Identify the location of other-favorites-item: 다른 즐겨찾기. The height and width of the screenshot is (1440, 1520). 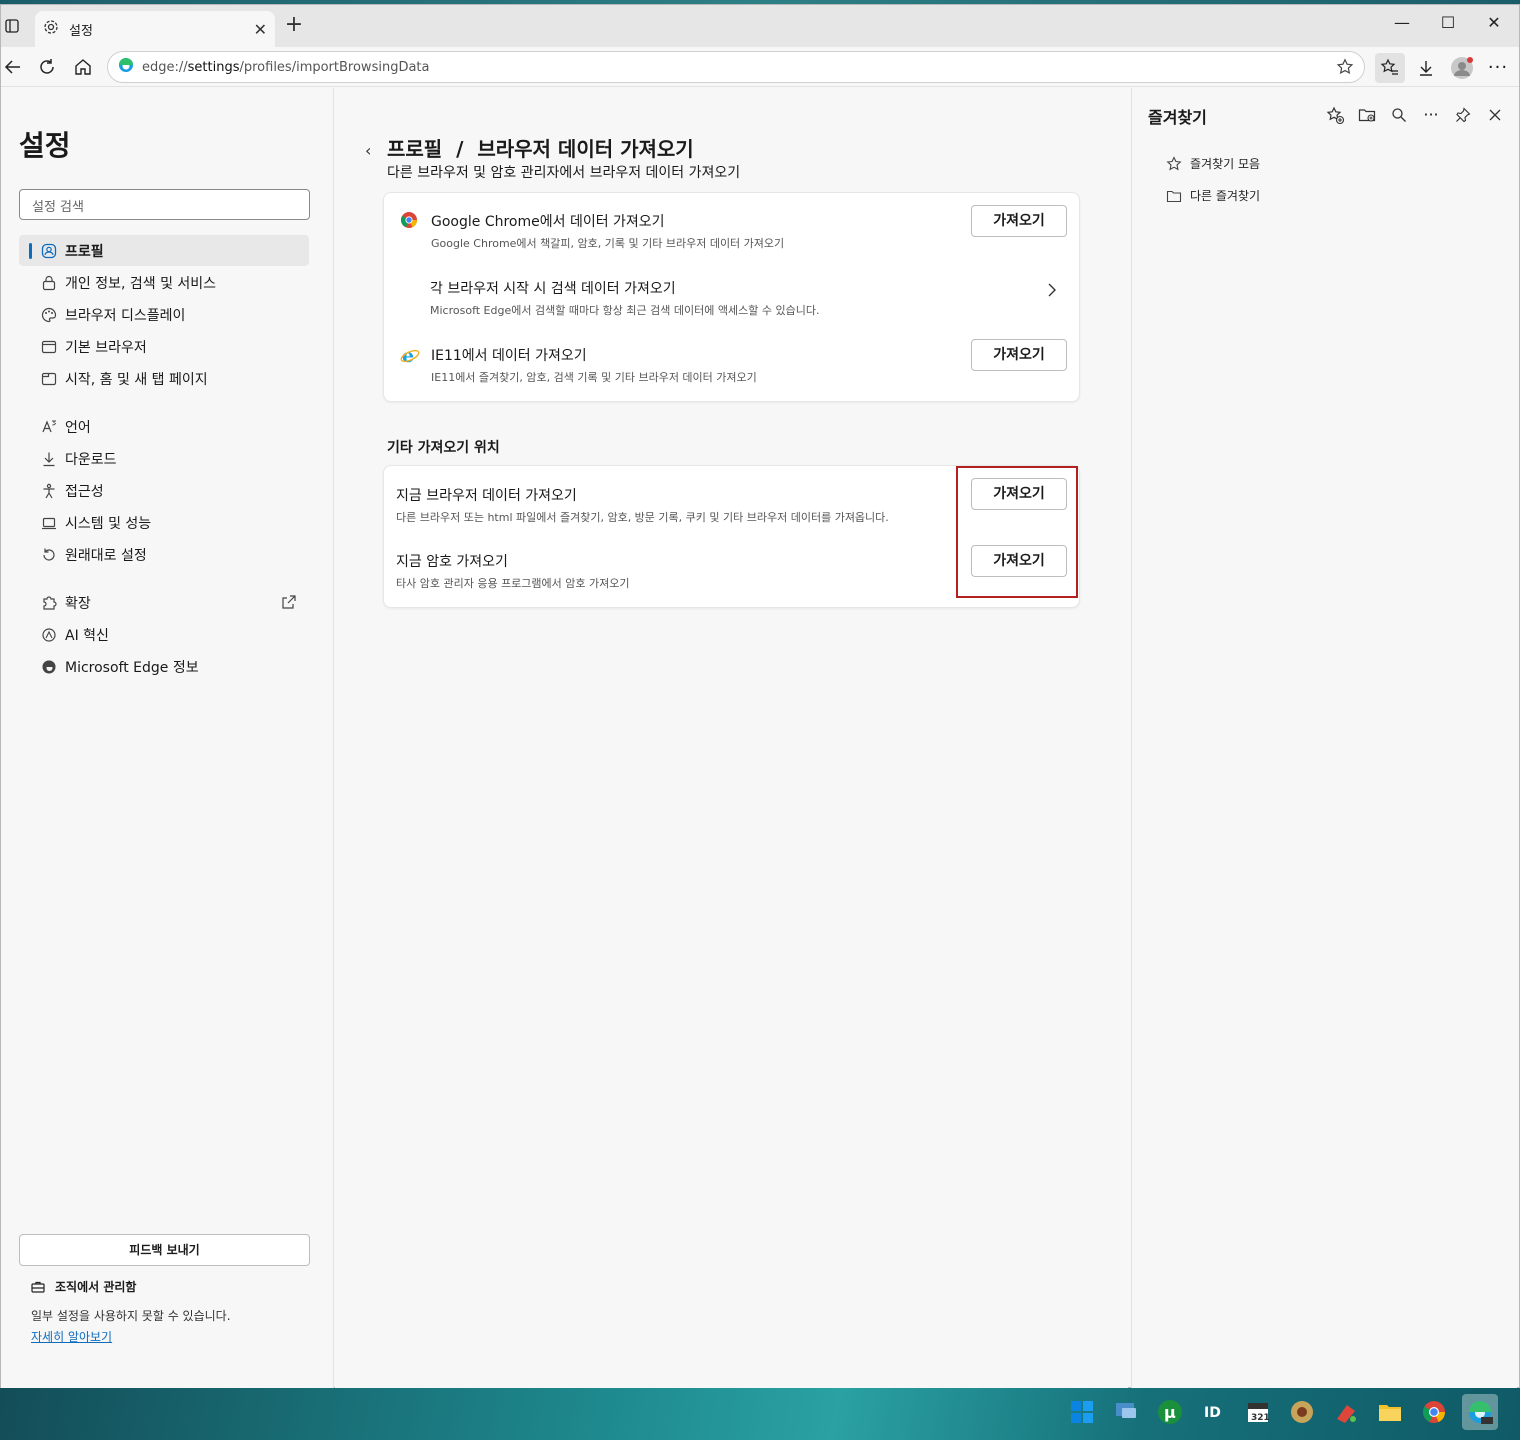
(1213, 195).